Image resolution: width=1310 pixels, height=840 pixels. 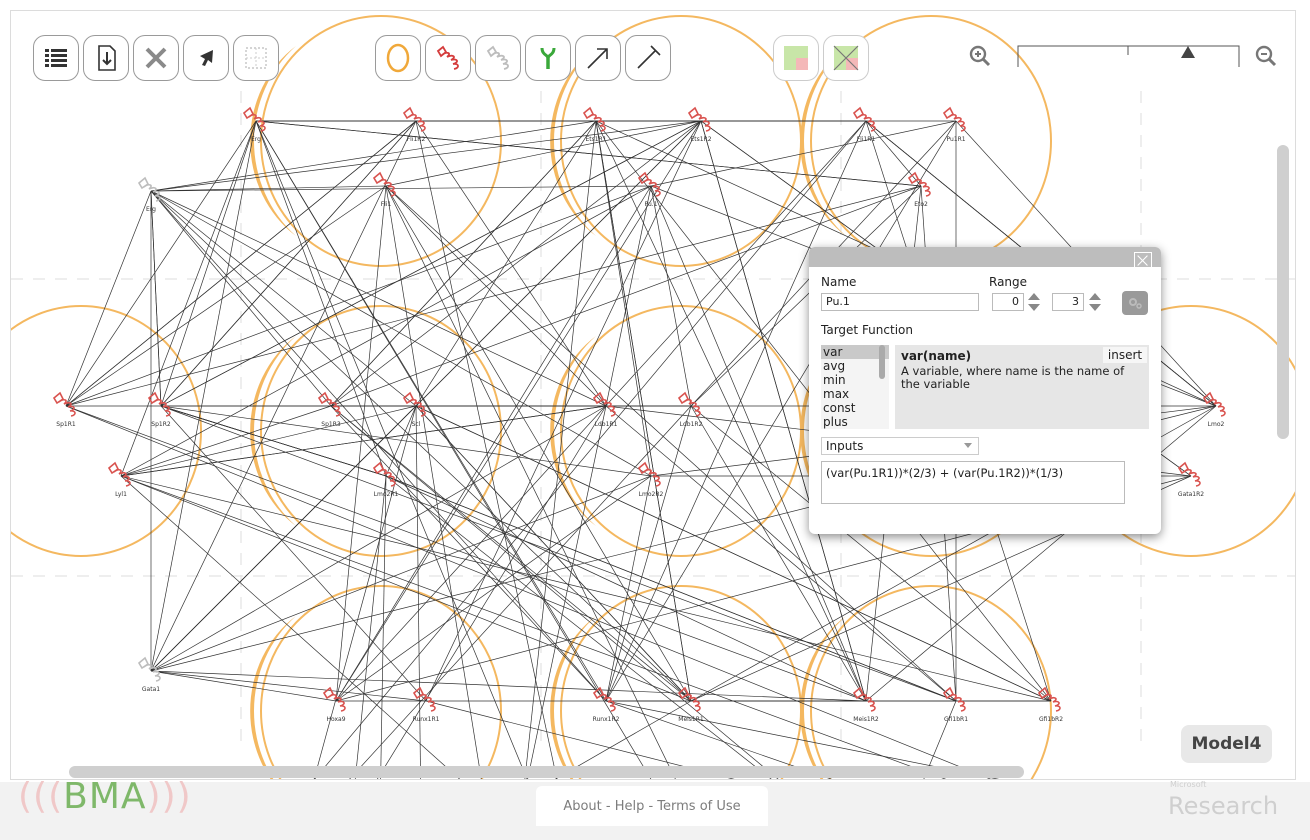 I want to click on cell-container-membrane, so click(x=823, y=697).